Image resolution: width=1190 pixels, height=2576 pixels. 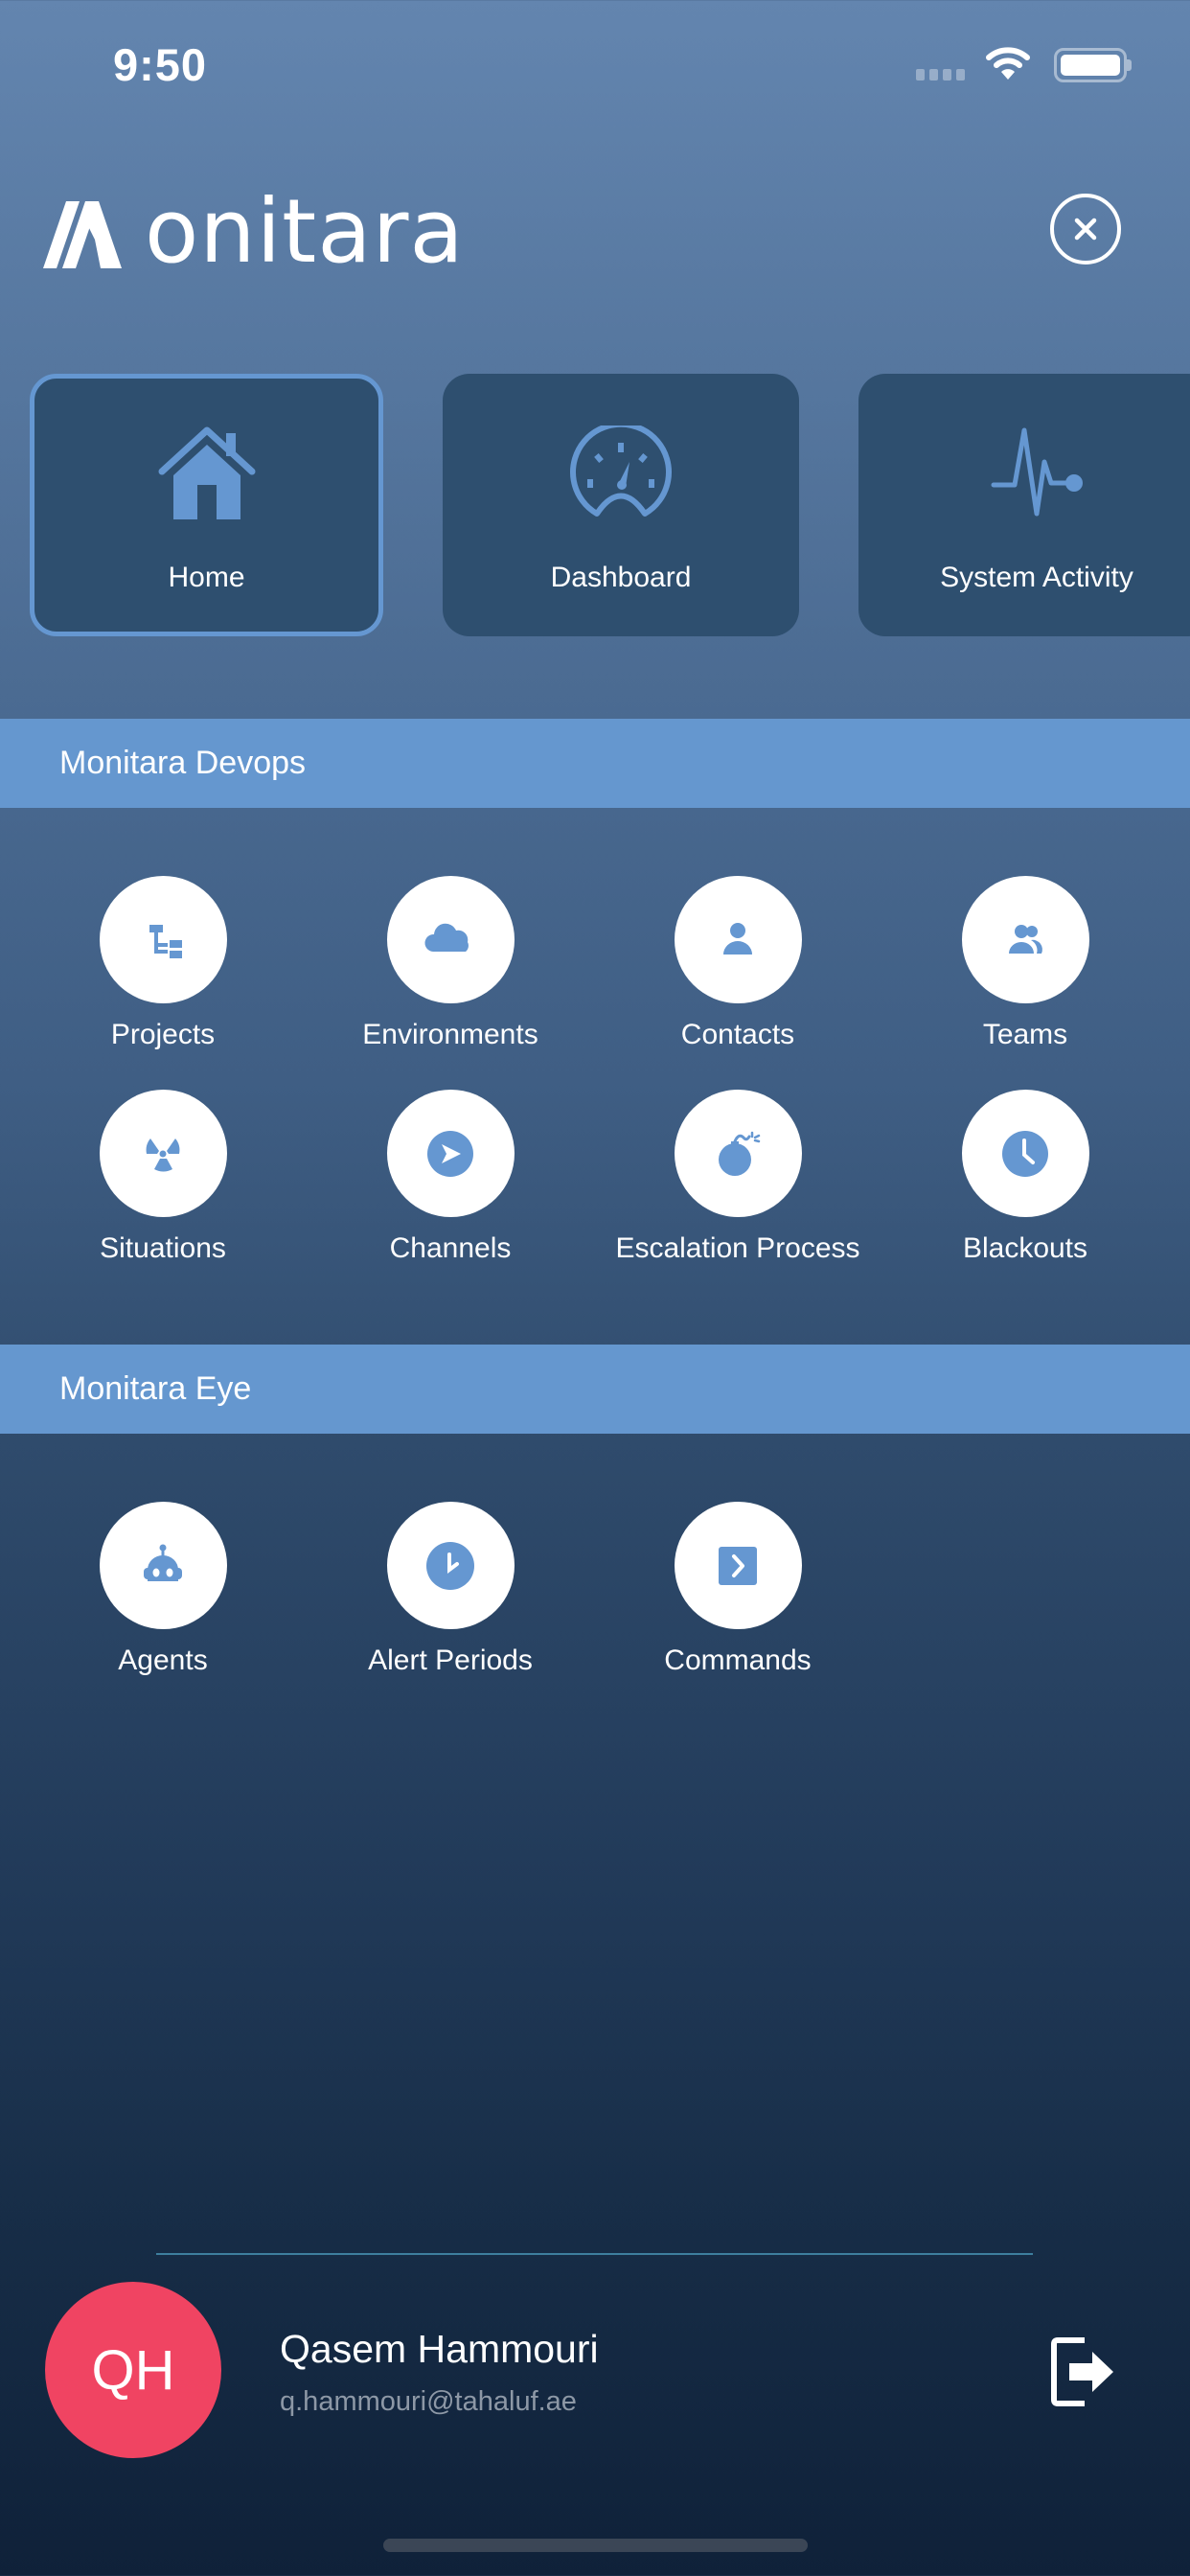 I want to click on menu-item-alert-periods: Alert Periods, so click(x=451, y=1589).